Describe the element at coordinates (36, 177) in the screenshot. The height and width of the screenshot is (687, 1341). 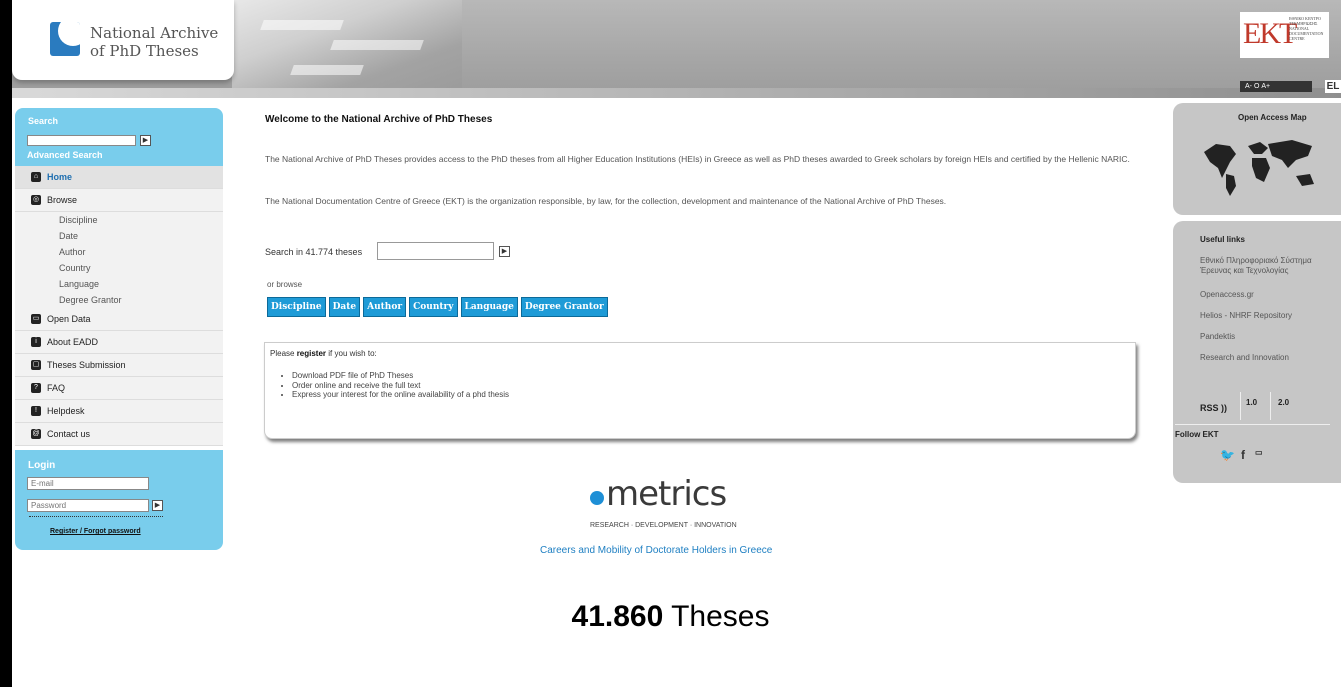
I see `home-icon: ⌂` at that location.